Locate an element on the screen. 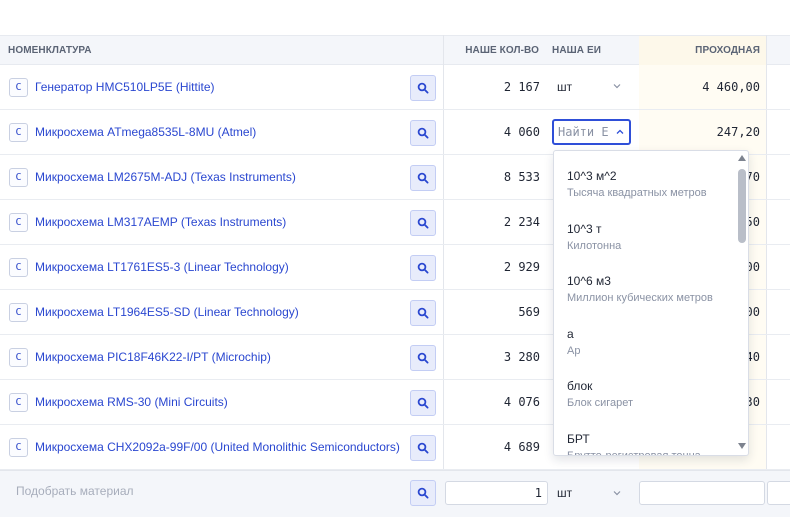  item-qty: 2 167 is located at coordinates (521, 87).